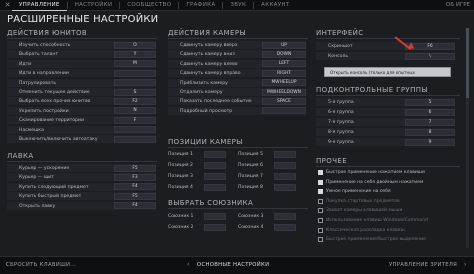 The width and height of the screenshot is (474, 274). Describe the element at coordinates (430, 56) in the screenshot. I see `interface-action-key-field: \` at that location.